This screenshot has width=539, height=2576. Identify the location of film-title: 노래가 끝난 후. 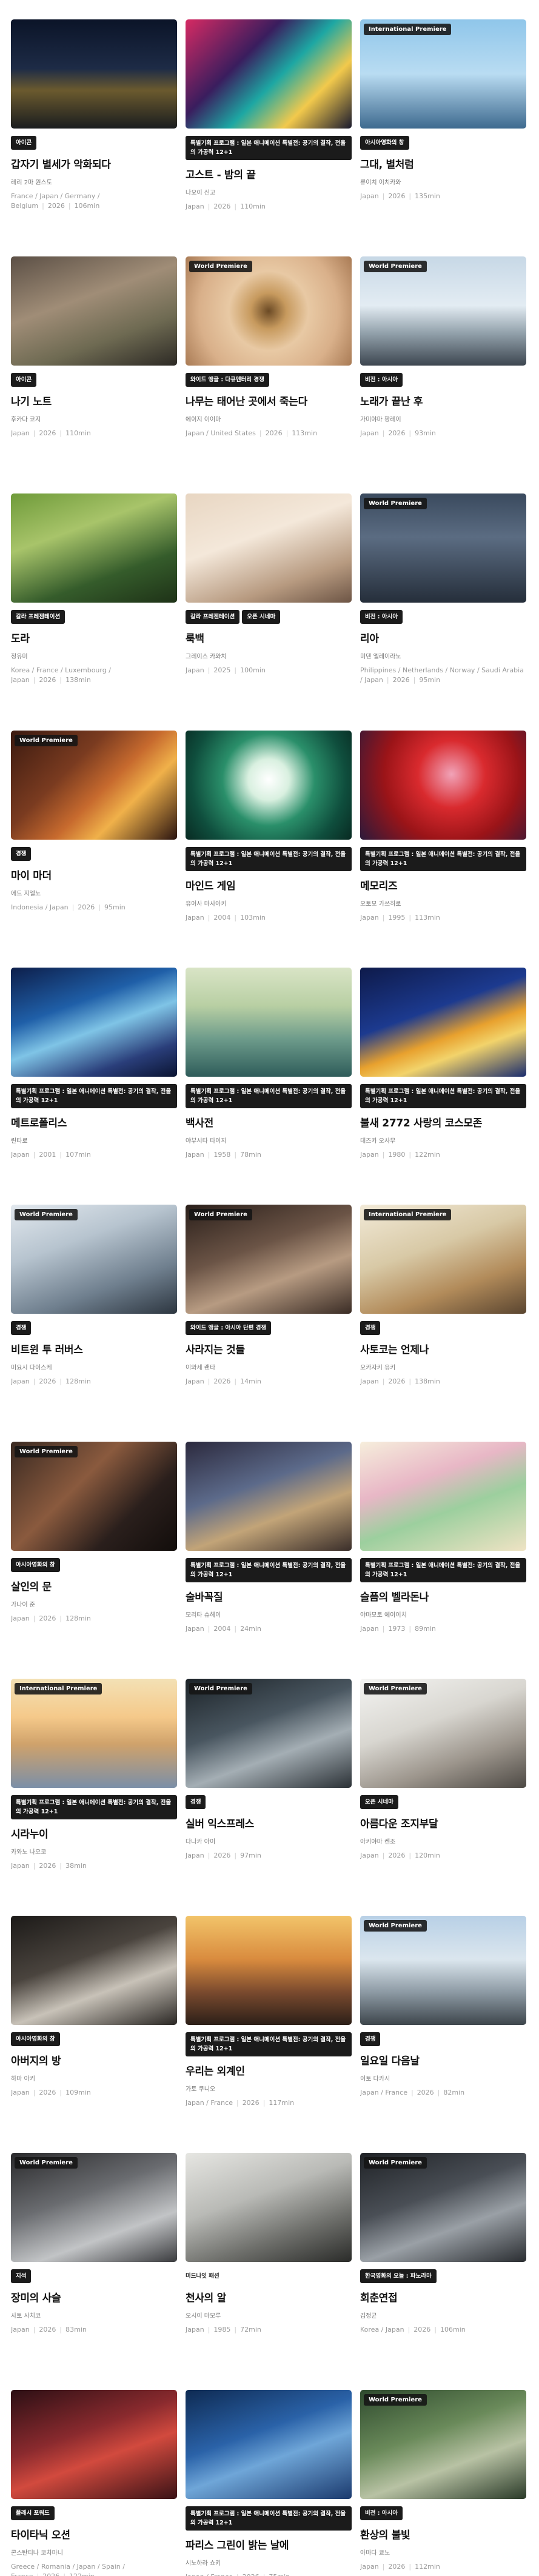
(443, 400).